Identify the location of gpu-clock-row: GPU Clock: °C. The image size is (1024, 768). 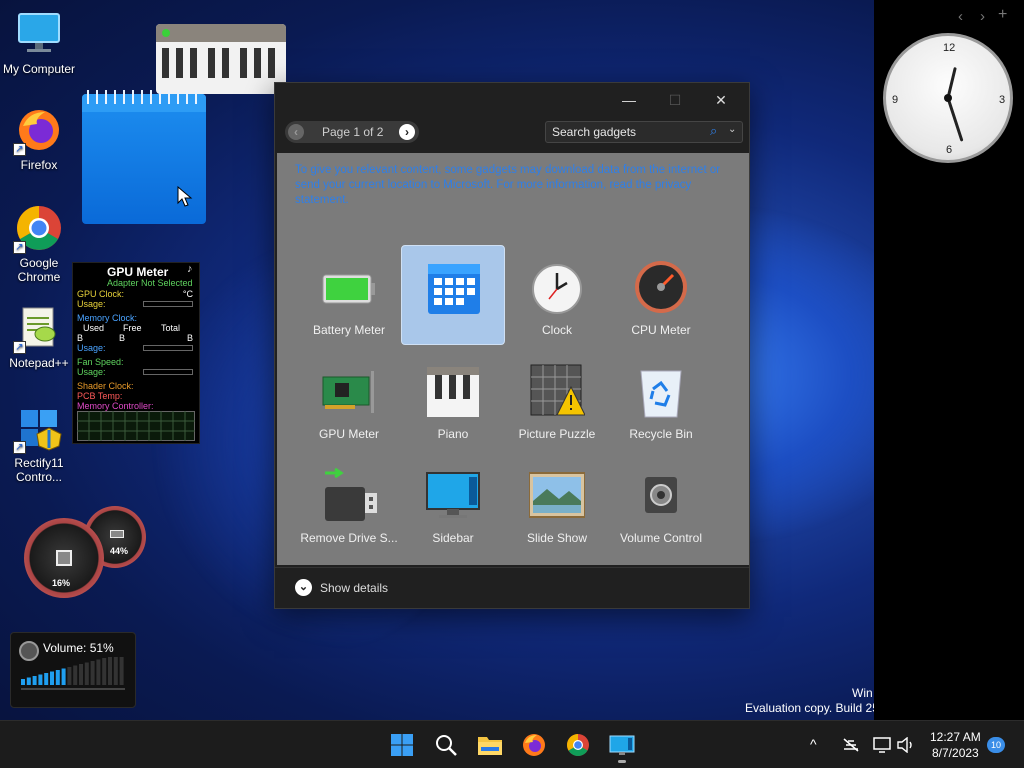
(136, 294).